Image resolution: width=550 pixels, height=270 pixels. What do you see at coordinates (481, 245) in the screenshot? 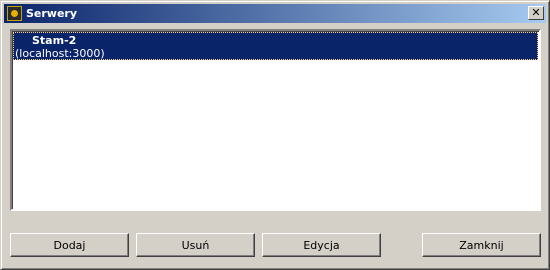
I see `close-button: Zamknij` at bounding box center [481, 245].